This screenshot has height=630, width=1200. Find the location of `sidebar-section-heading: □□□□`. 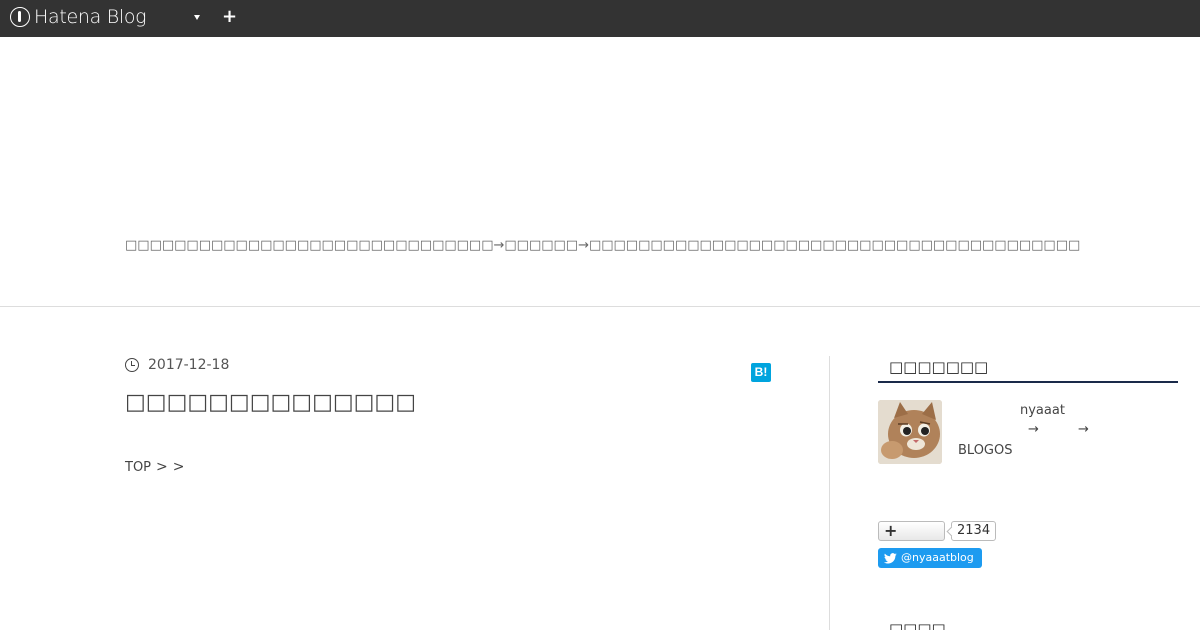

sidebar-section-heading: □□□□ is located at coordinates (917, 625).